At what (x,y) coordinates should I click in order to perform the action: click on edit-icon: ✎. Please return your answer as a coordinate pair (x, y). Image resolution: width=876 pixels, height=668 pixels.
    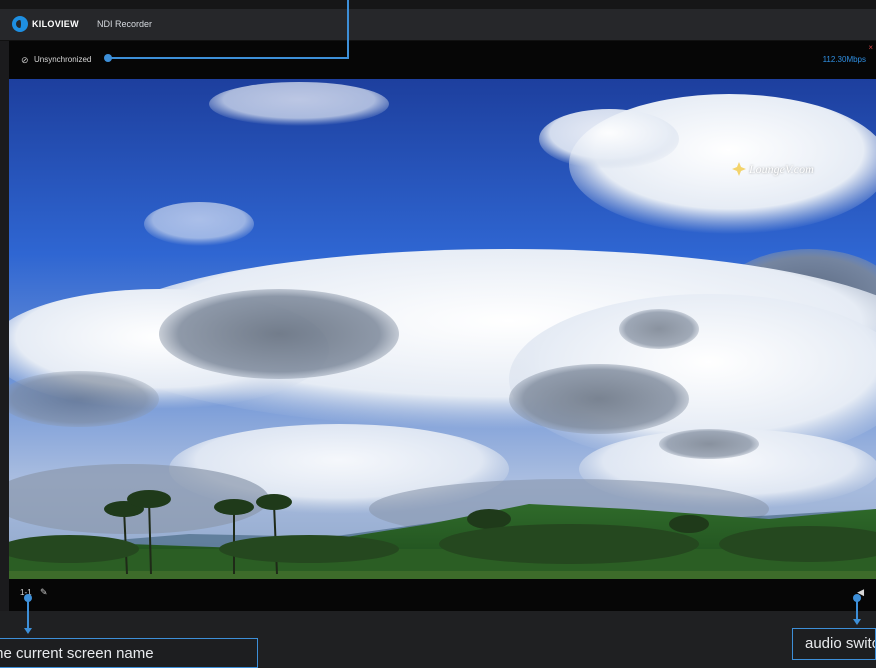
    Looking at the image, I should click on (44, 592).